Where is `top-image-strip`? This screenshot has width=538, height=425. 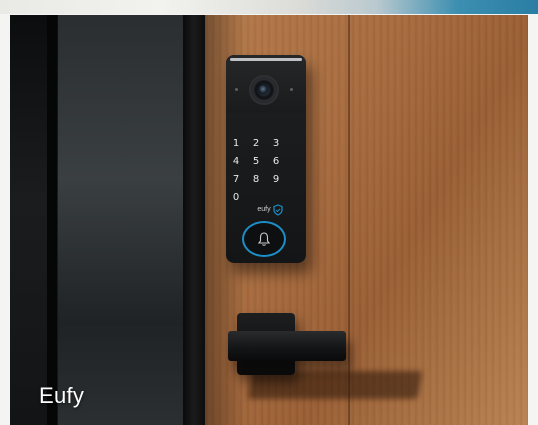
top-image-strip is located at coordinates (269, 7).